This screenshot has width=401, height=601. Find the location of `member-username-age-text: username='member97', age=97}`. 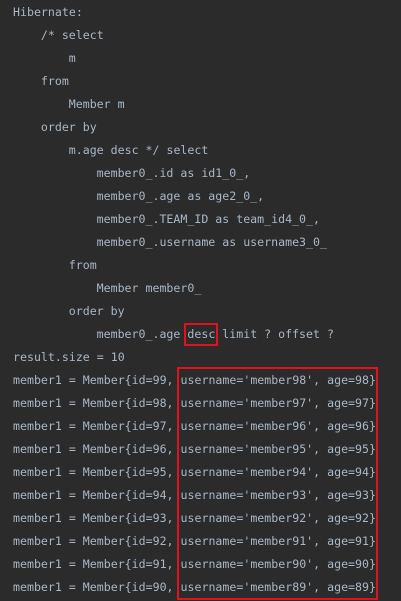

member-username-age-text: username='member97', age=97} is located at coordinates (278, 403).